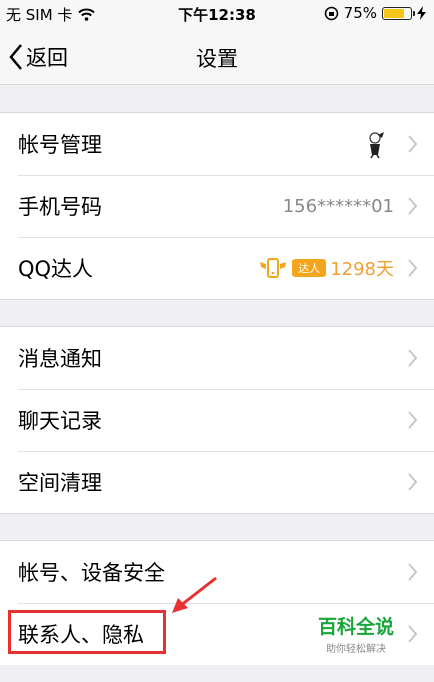 This screenshot has height=682, width=434. What do you see at coordinates (60, 359) in the screenshot?
I see `row-label: 消息通知` at bounding box center [60, 359].